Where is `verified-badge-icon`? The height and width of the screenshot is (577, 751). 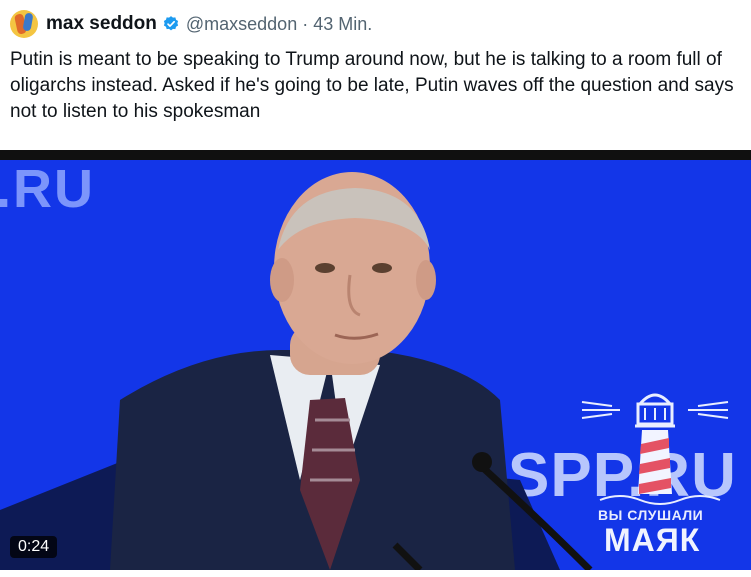
verified-badge-icon is located at coordinates (170, 23).